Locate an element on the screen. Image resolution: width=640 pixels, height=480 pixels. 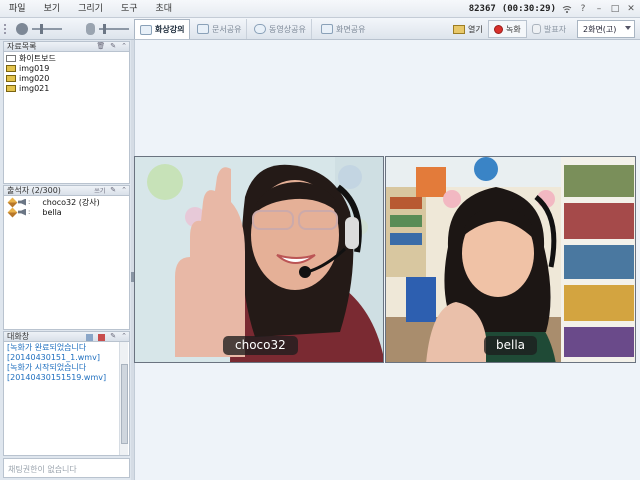
tab-video-lecture: 화상강의 is located at coordinates (162, 29).